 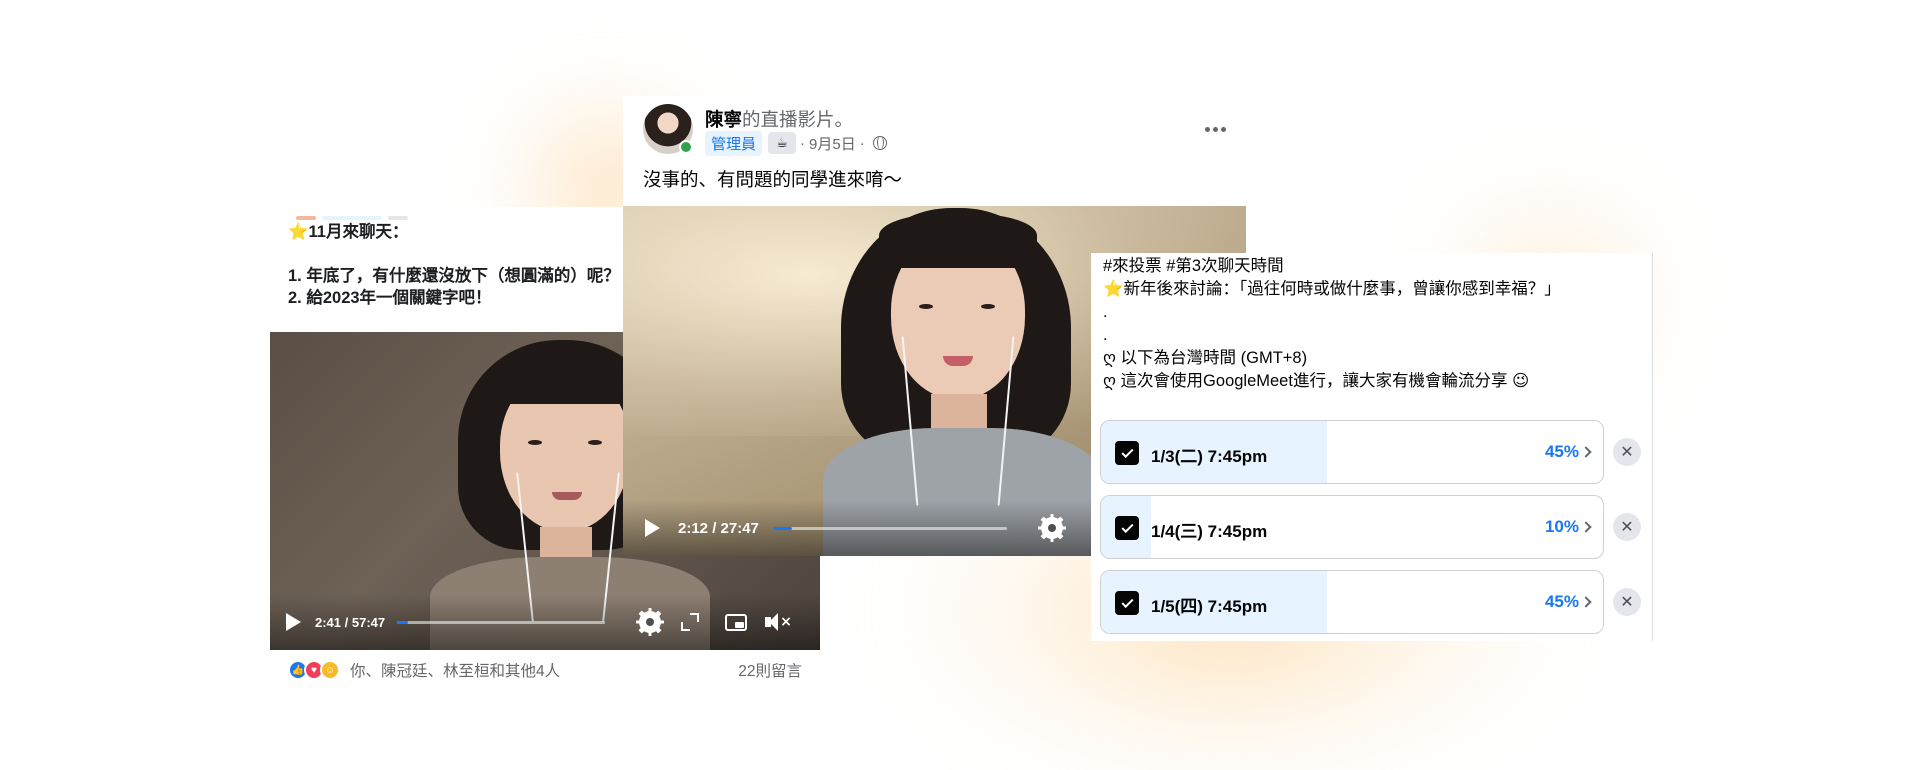 What do you see at coordinates (778, 622) in the screenshot?
I see `volume-muted-icon: ×` at bounding box center [778, 622].